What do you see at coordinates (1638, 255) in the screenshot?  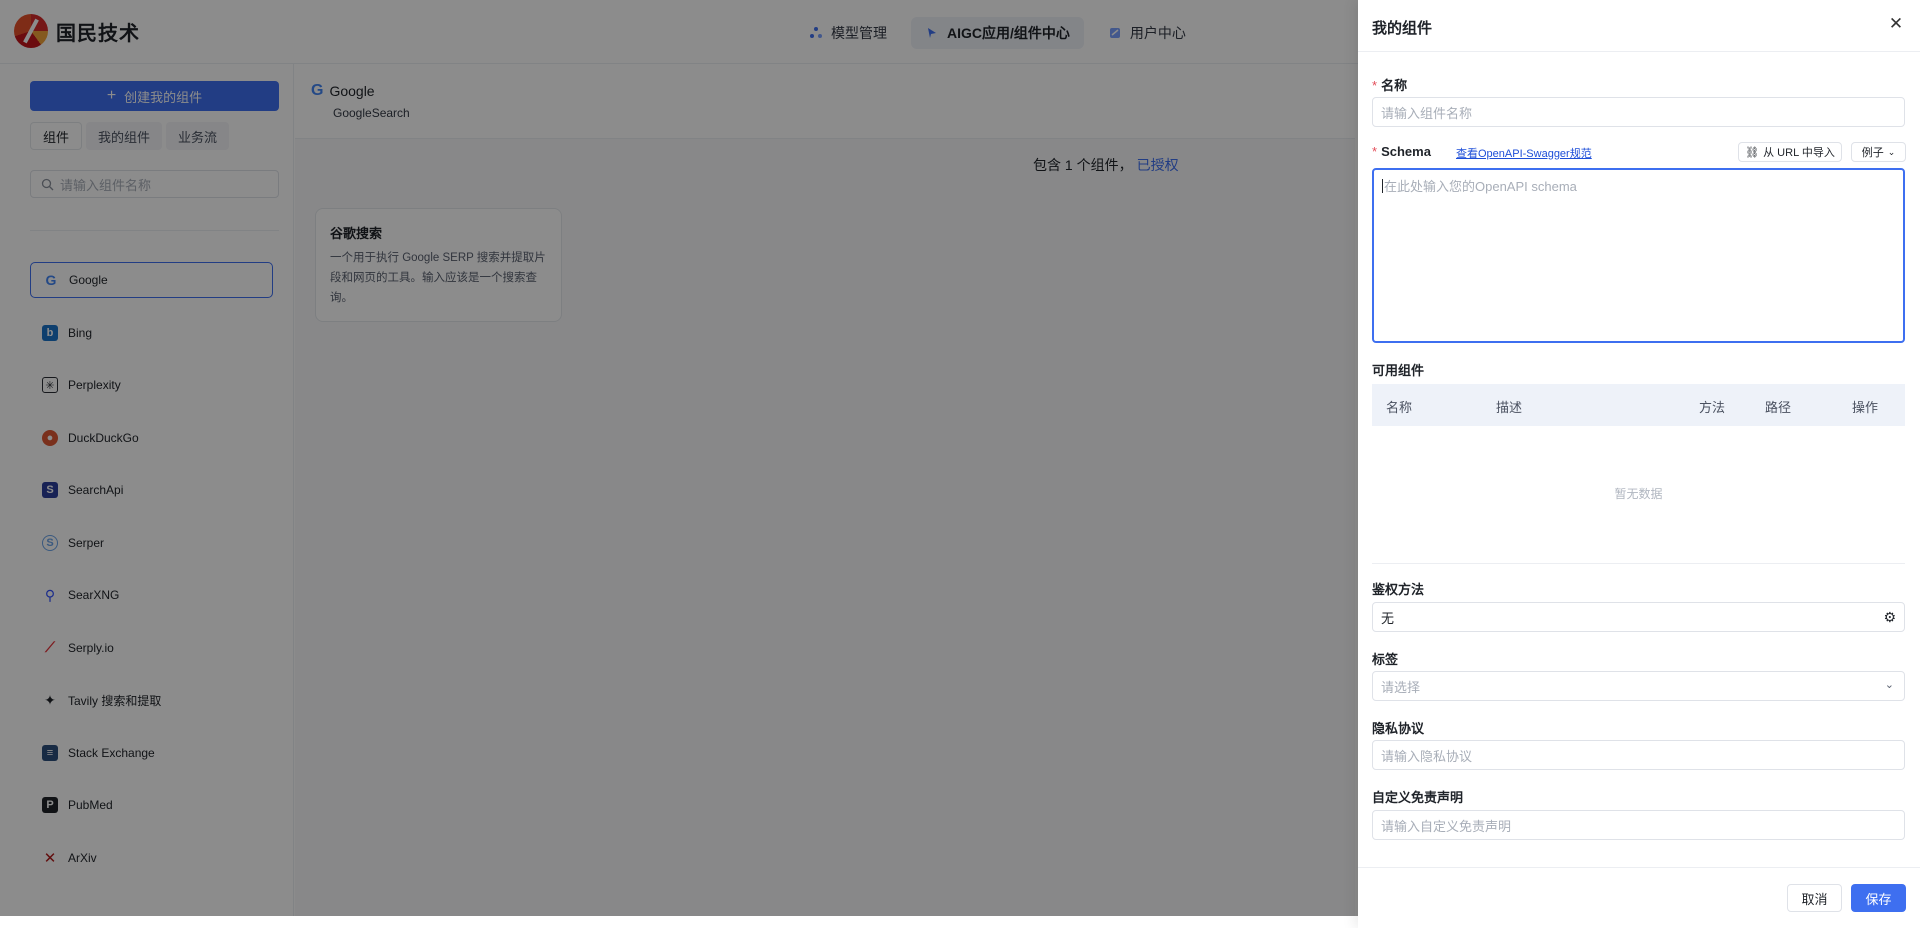 I see `schema-textarea: 在此处输入您的OpenAPI schema` at bounding box center [1638, 255].